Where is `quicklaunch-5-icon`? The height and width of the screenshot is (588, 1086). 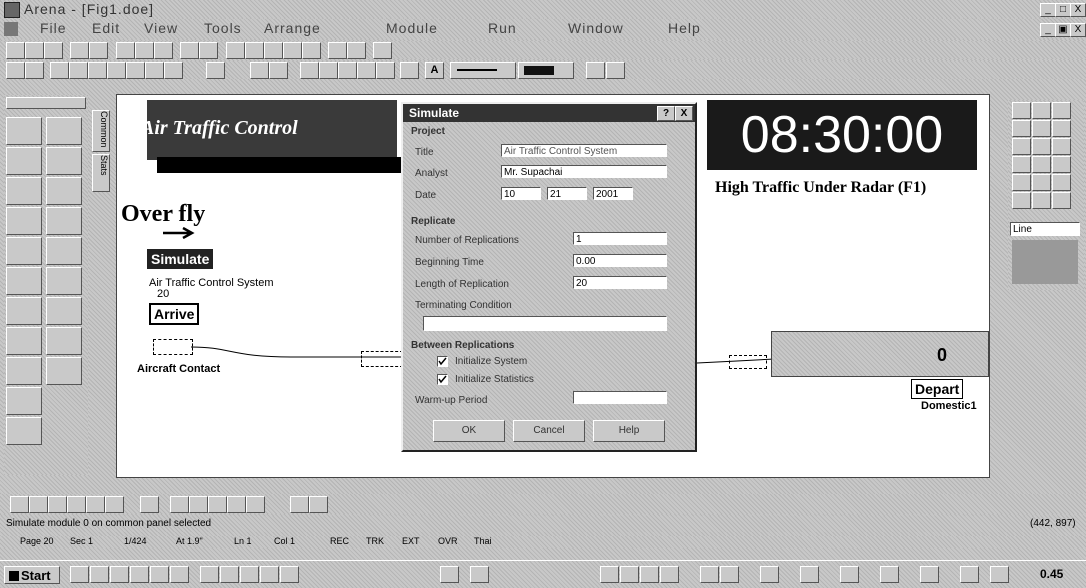
quicklaunch-5-icon is located at coordinates (159, 574).